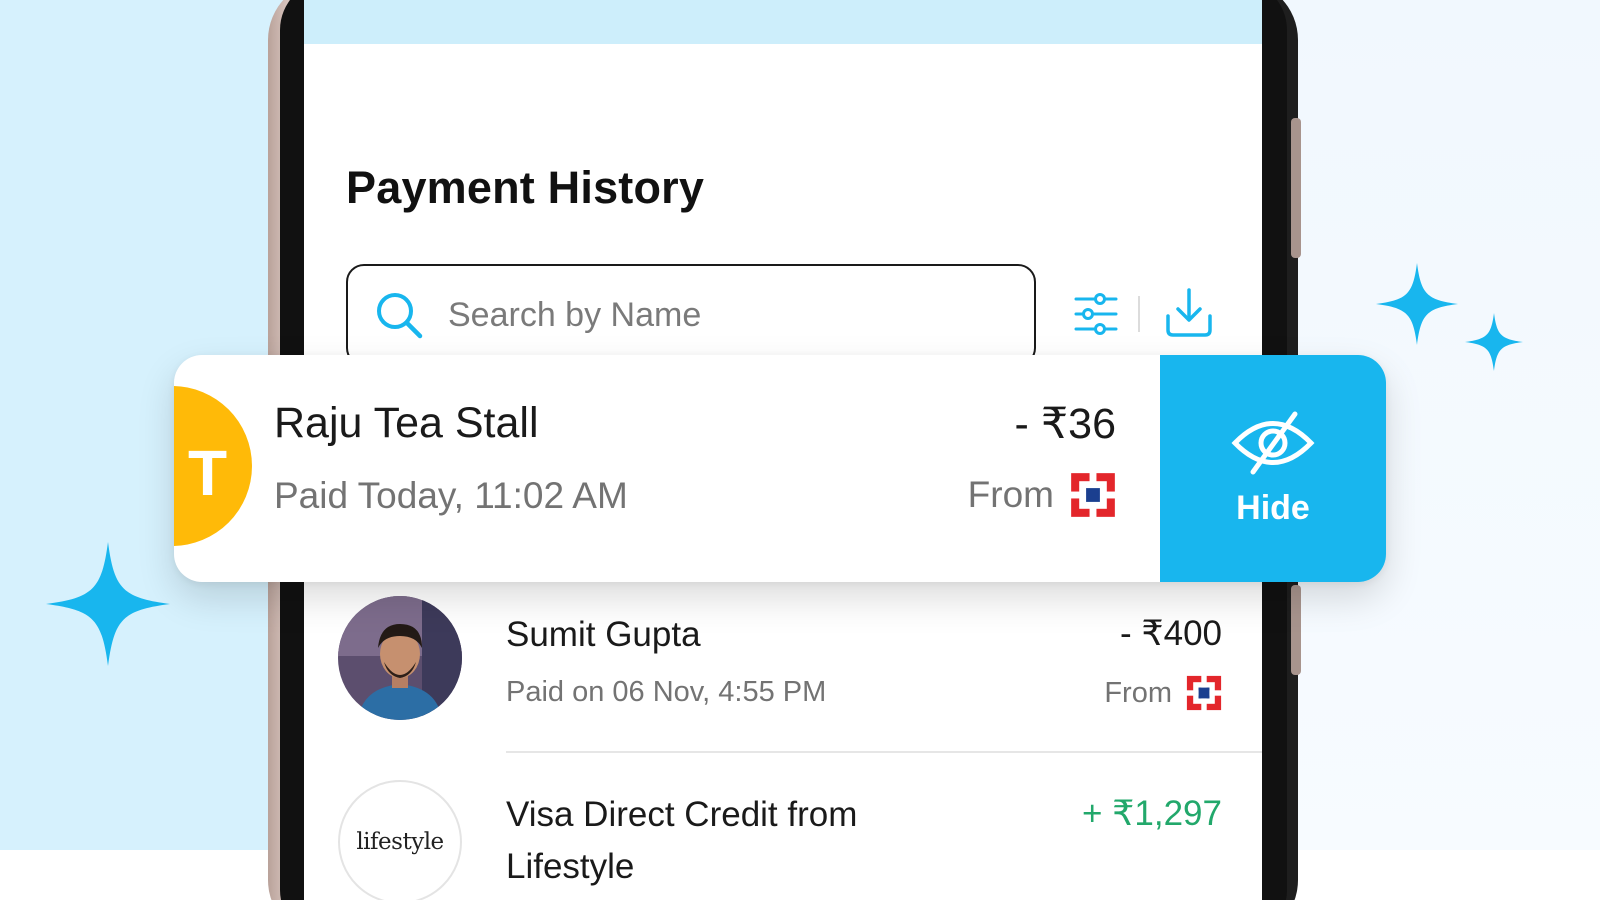 This screenshot has width=1600, height=900. I want to click on list-divider, so click(884, 752).